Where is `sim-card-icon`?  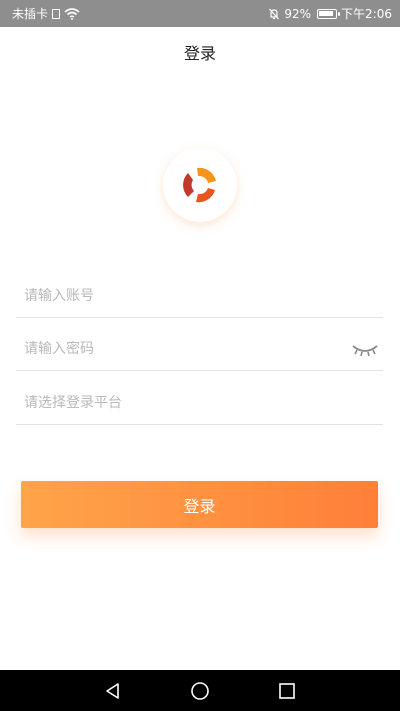 sim-card-icon is located at coordinates (56, 13).